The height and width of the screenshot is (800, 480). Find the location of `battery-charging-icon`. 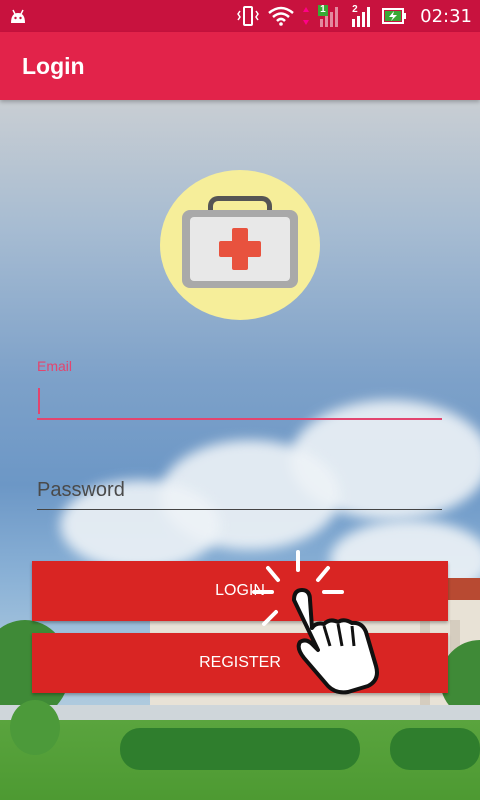

battery-charging-icon is located at coordinates (395, 16).